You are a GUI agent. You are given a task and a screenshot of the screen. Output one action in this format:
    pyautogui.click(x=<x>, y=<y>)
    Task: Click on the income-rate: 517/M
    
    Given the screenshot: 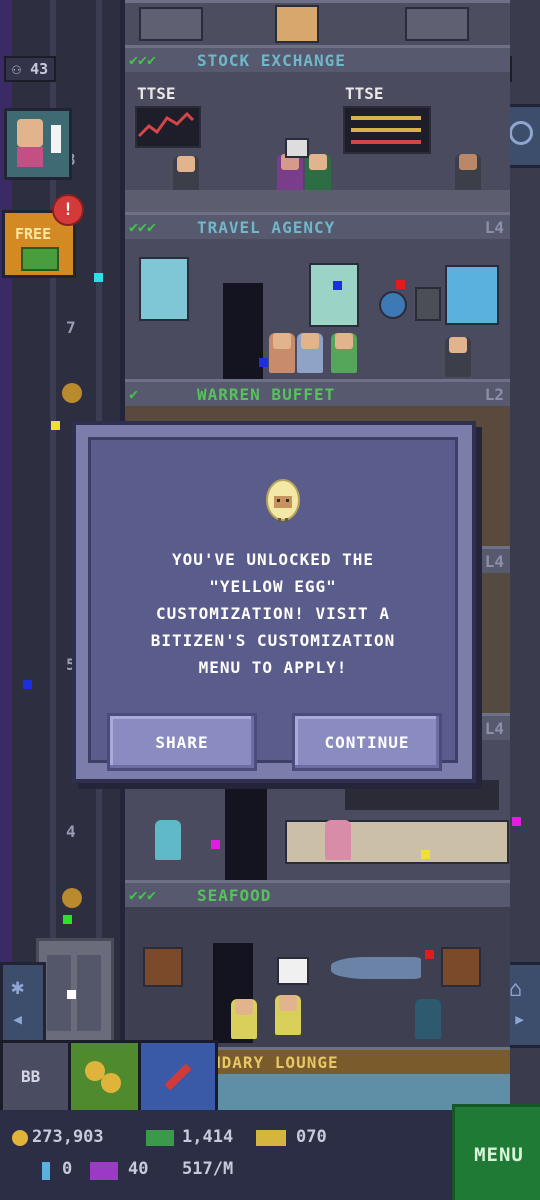 What is the action you would take?
    pyautogui.click(x=208, y=1169)
    